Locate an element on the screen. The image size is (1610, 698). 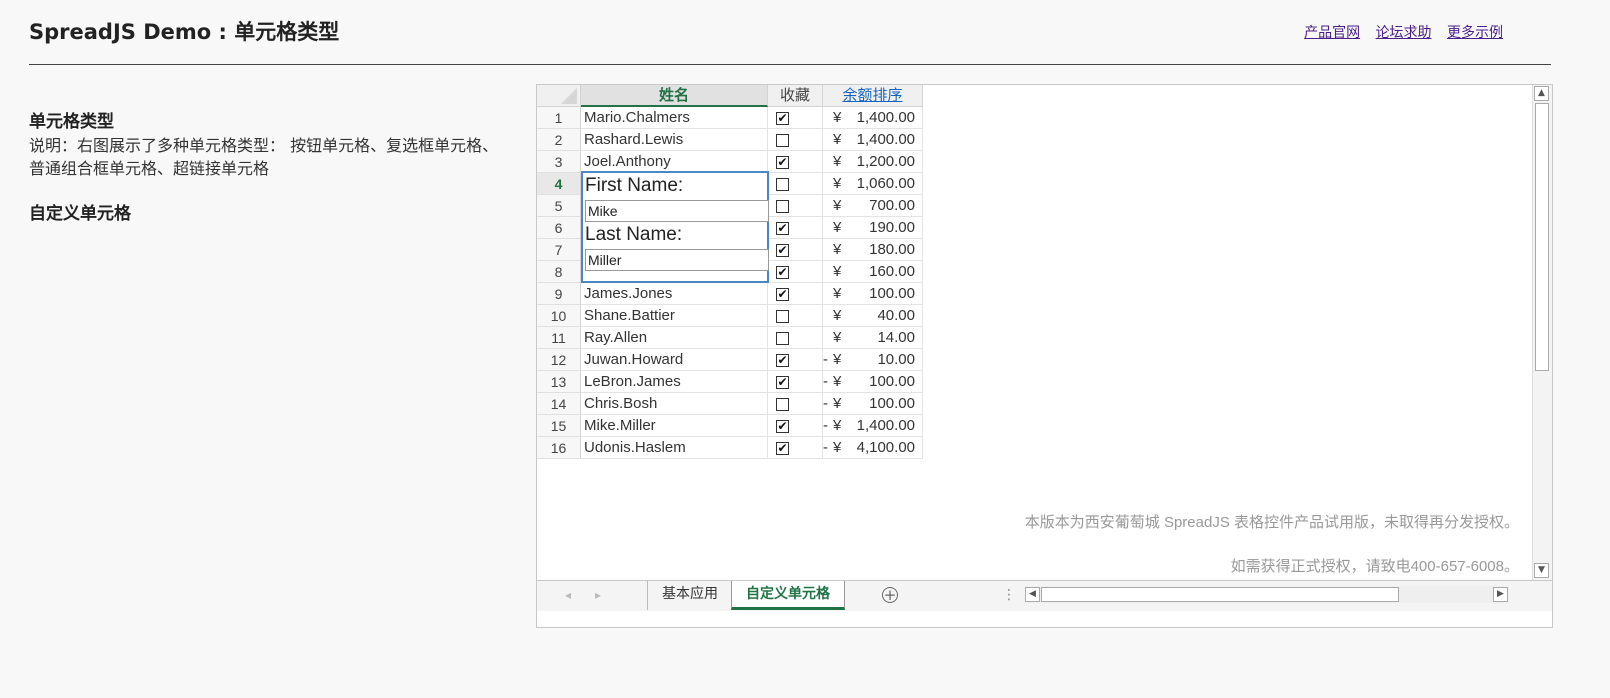
row-header: 9 is located at coordinates (559, 294).